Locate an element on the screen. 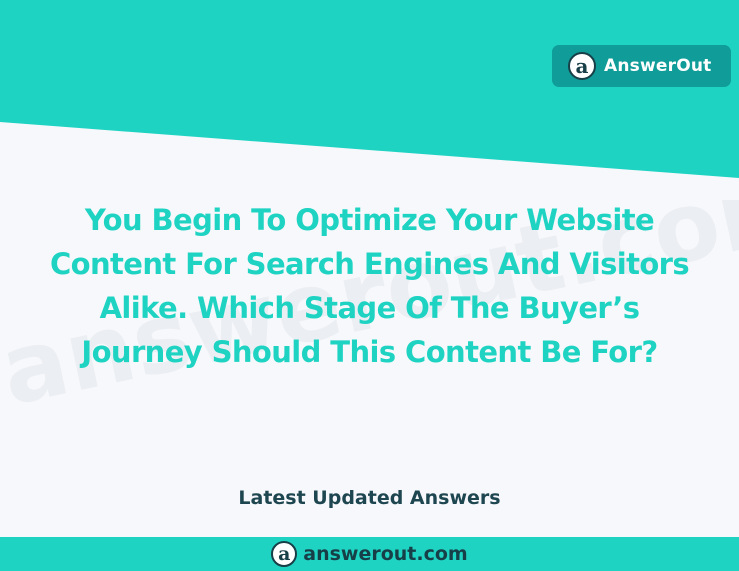 The image size is (739, 571). footer-url-link: answerout.com is located at coordinates (385, 554).